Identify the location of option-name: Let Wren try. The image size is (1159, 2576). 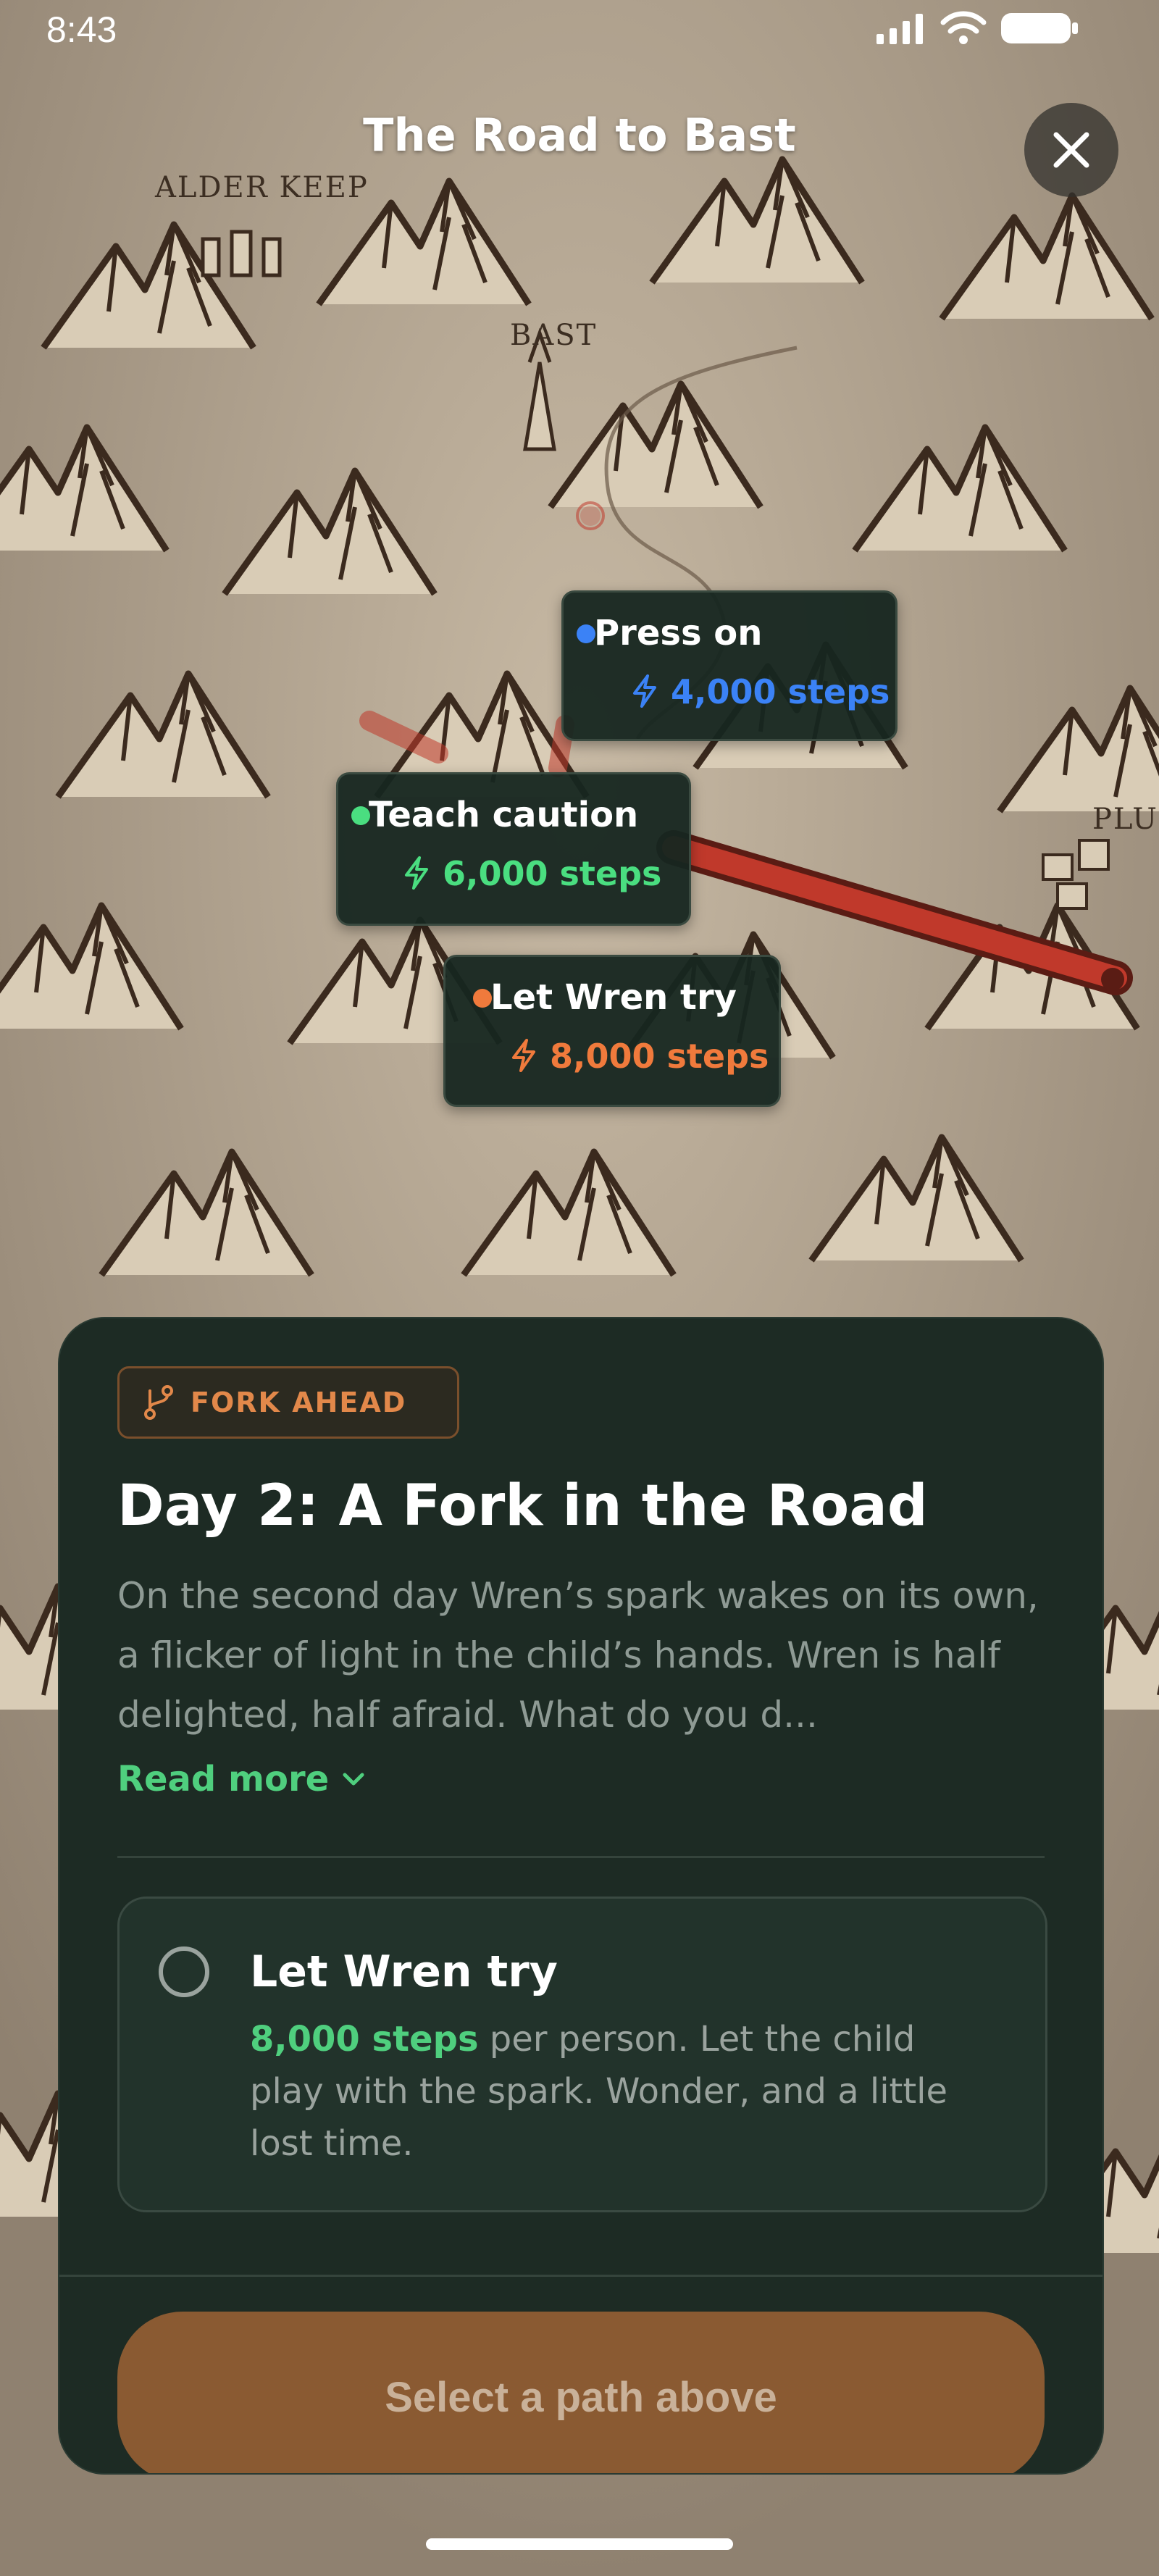
(404, 1972).